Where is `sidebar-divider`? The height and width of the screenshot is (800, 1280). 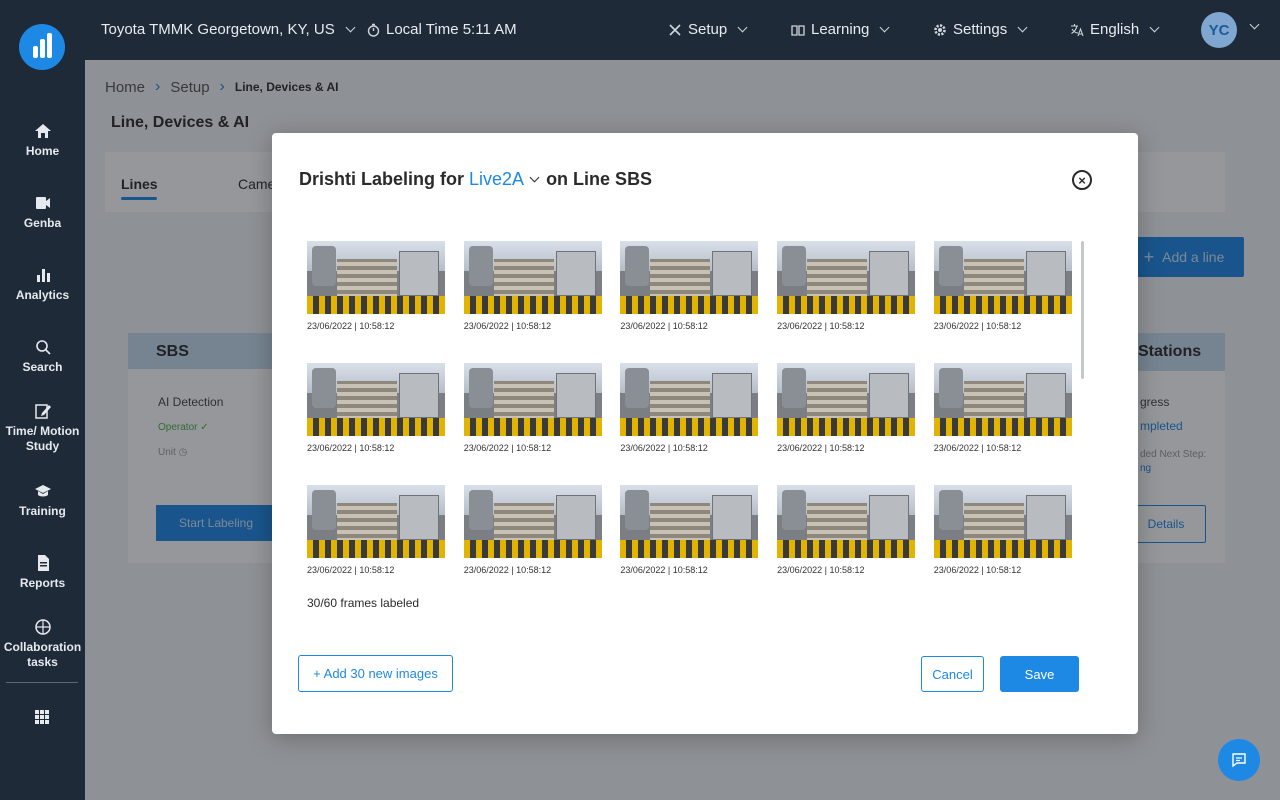 sidebar-divider is located at coordinates (42, 682).